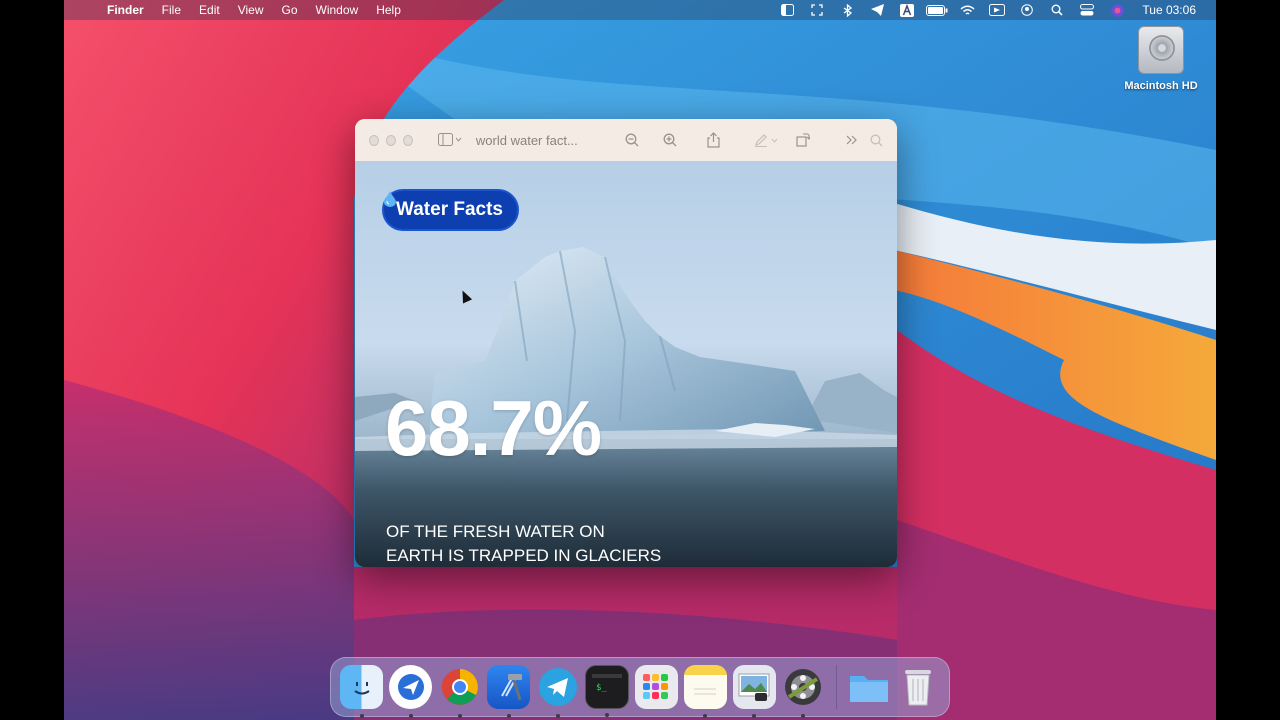 The height and width of the screenshot is (720, 1280). I want to click on wifi-icon, so click(967, 10).